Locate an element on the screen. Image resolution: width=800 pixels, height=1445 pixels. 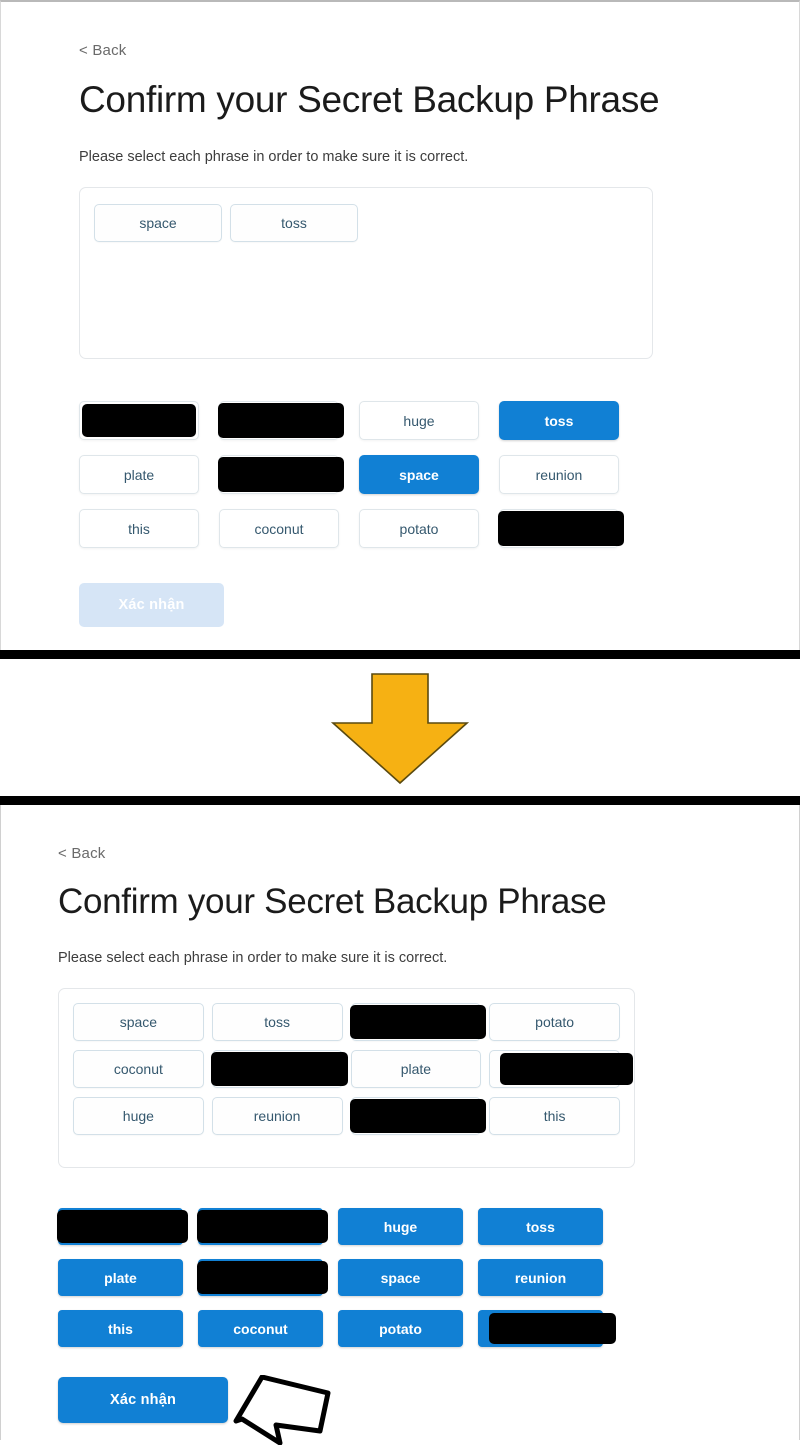
selected-chip-label: this is located at coordinates (554, 1116).